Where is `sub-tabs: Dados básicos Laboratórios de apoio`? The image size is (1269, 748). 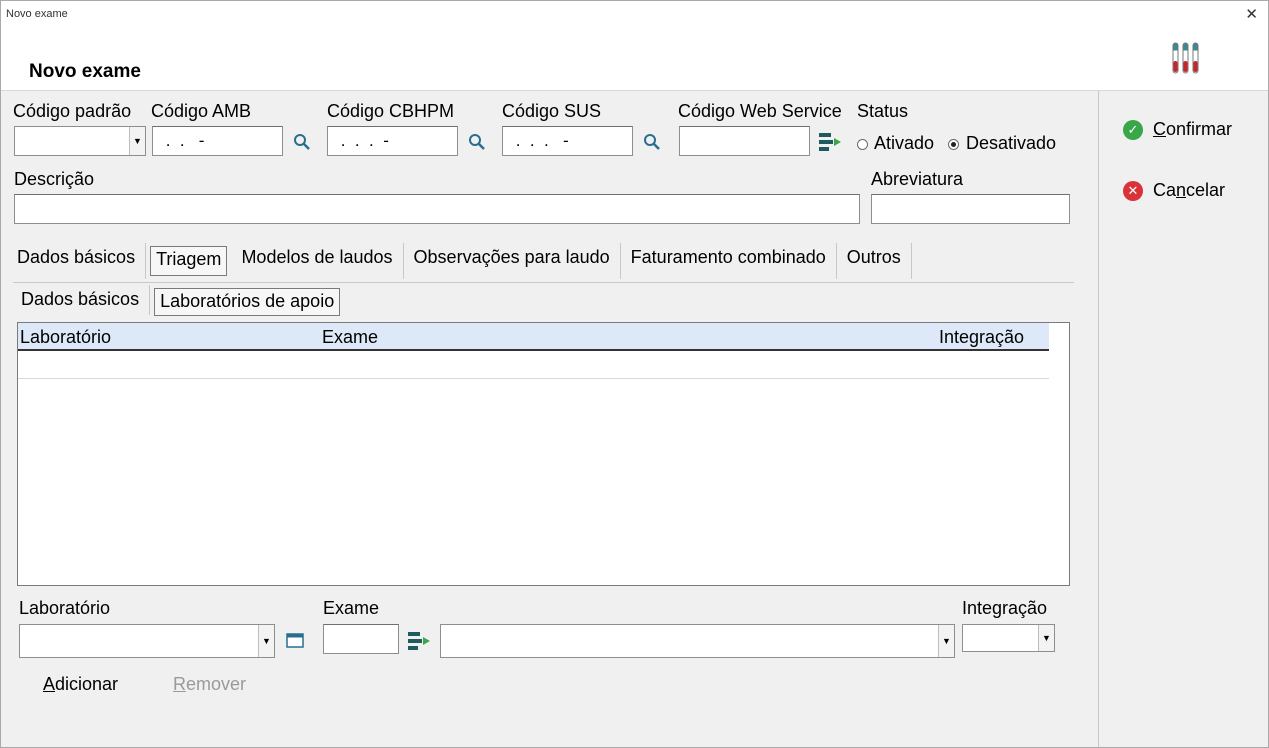 sub-tabs: Dados básicos Laboratórios de apoio is located at coordinates (179, 300).